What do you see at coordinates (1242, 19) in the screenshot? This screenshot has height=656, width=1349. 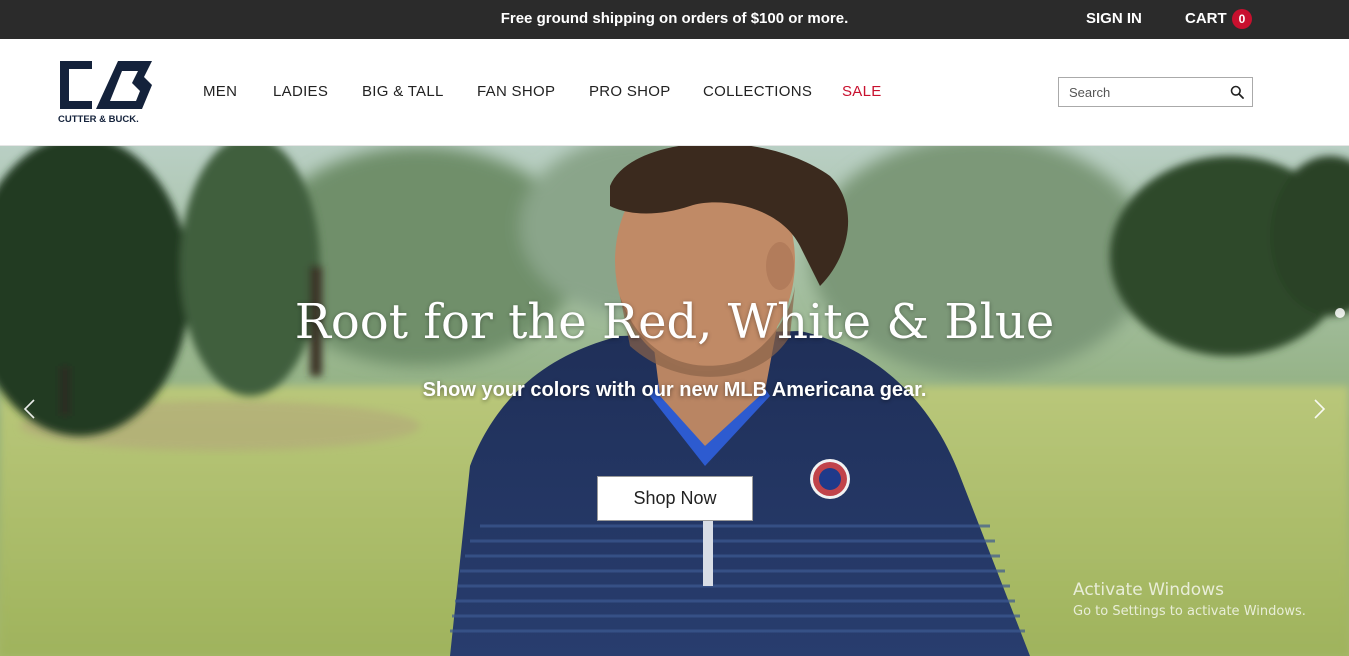 I see `cart-count-badge: 0` at bounding box center [1242, 19].